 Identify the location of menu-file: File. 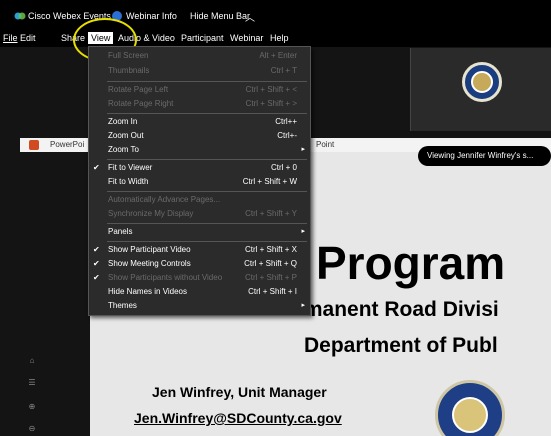
(10, 38).